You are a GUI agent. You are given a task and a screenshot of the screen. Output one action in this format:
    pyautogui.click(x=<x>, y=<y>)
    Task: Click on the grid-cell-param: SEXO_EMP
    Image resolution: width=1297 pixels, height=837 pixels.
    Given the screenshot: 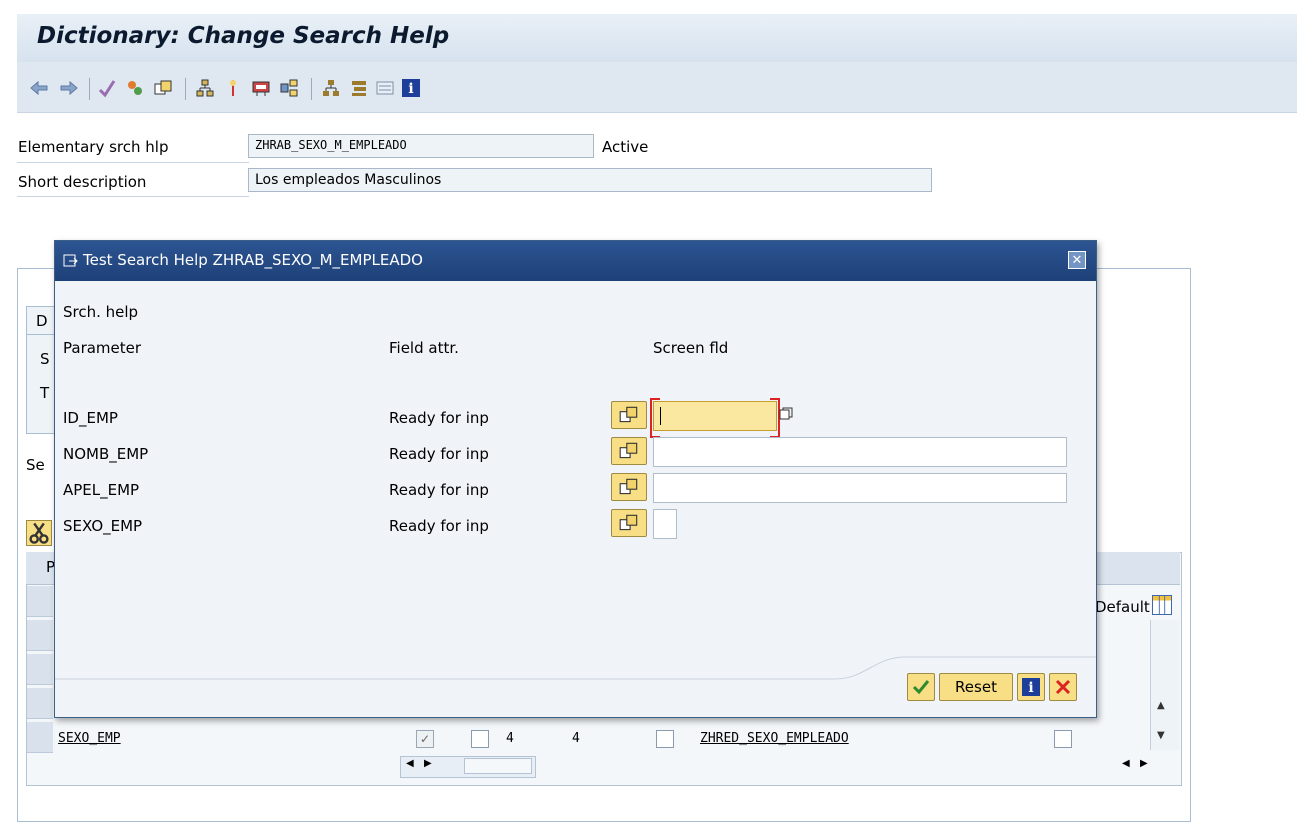 What is the action you would take?
    pyautogui.click(x=89, y=738)
    